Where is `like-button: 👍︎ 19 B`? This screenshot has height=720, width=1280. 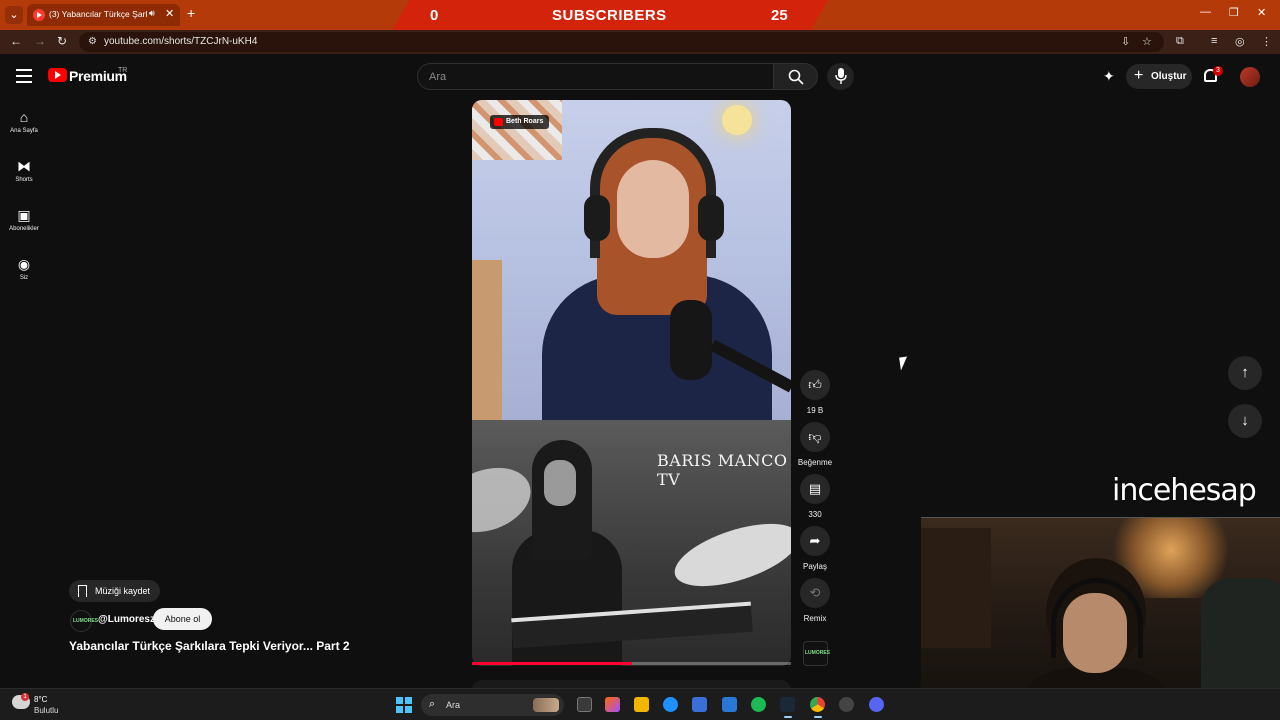
like-button: 👍︎ 19 B is located at coordinates (815, 392).